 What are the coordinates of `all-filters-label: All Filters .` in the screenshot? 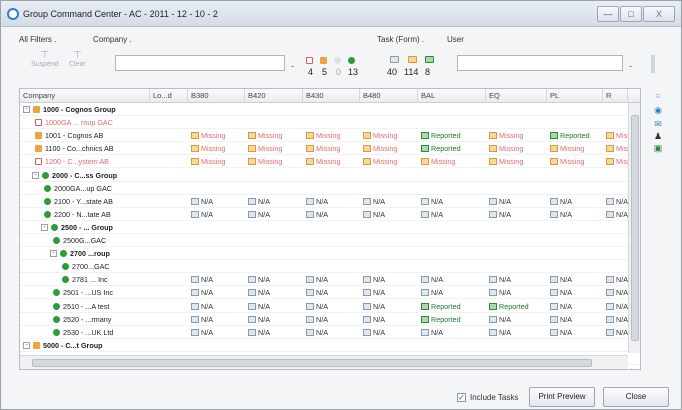 It's located at (37, 39).